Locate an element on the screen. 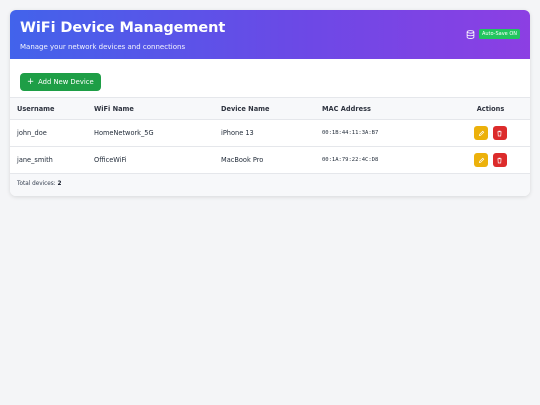 This screenshot has height=405, width=540. cell-device-name: MacBook Pro is located at coordinates (242, 160).